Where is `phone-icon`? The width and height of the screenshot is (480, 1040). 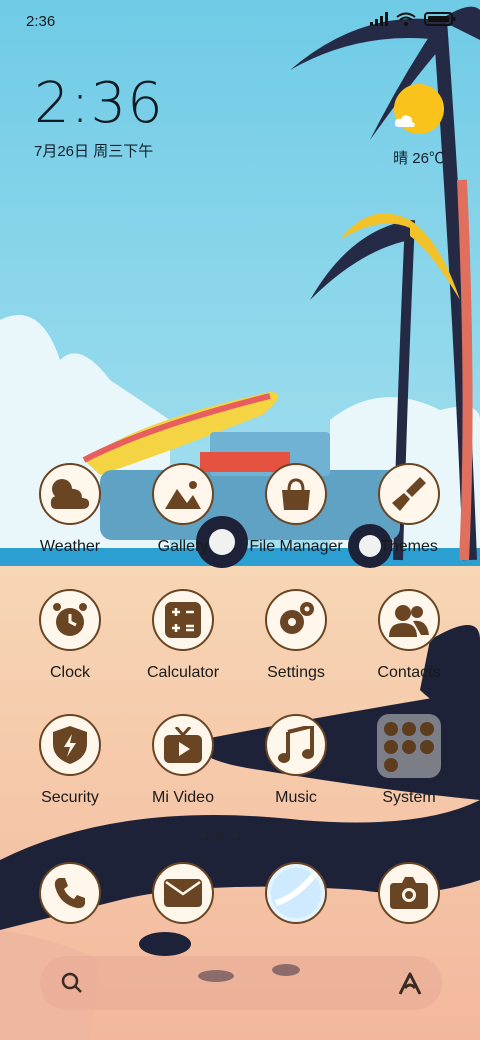
phone-icon is located at coordinates (70, 893).